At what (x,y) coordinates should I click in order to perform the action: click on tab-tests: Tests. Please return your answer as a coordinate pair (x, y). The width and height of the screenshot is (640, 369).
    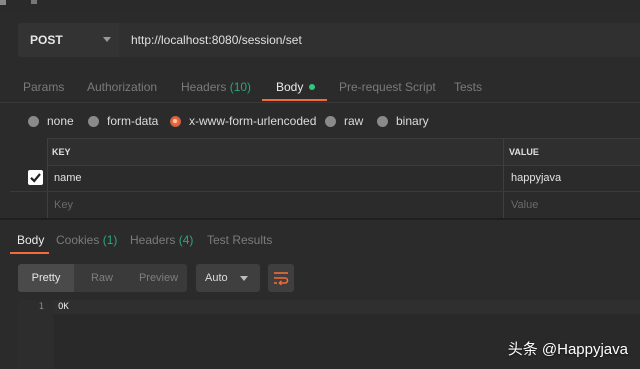
    Looking at the image, I should click on (468, 87).